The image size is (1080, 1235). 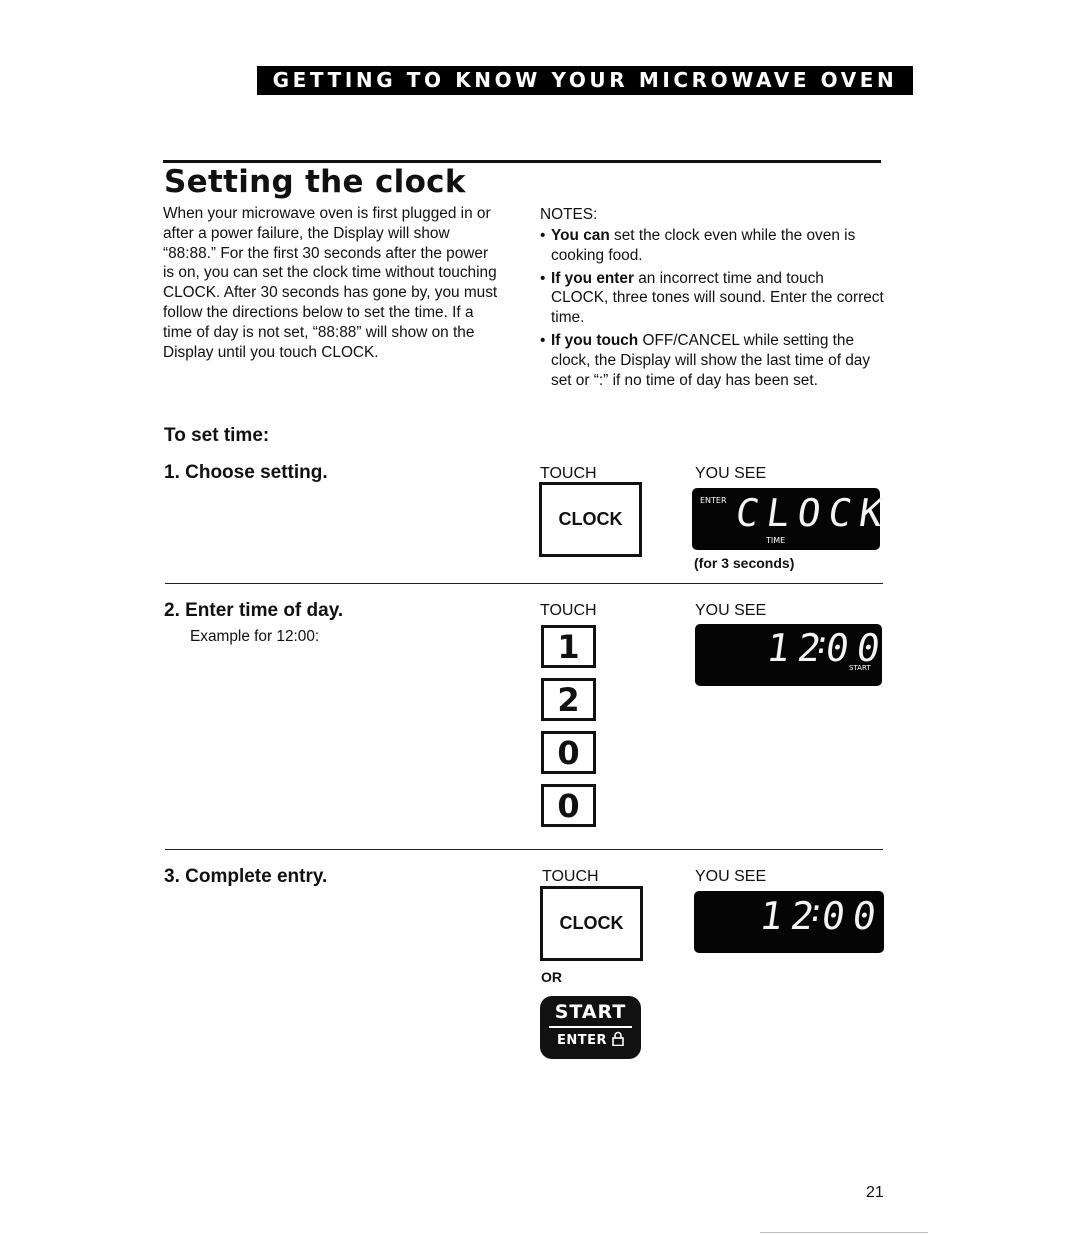 What do you see at coordinates (813, 513) in the screenshot?
I see `display-text: CLOCK` at bounding box center [813, 513].